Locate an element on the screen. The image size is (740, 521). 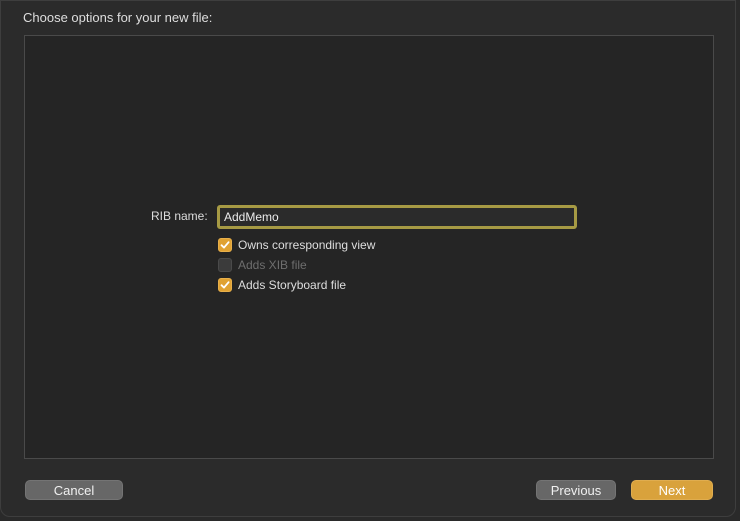
adds-storyboard-label: Adds Storyboard file is located at coordinates (292, 285).